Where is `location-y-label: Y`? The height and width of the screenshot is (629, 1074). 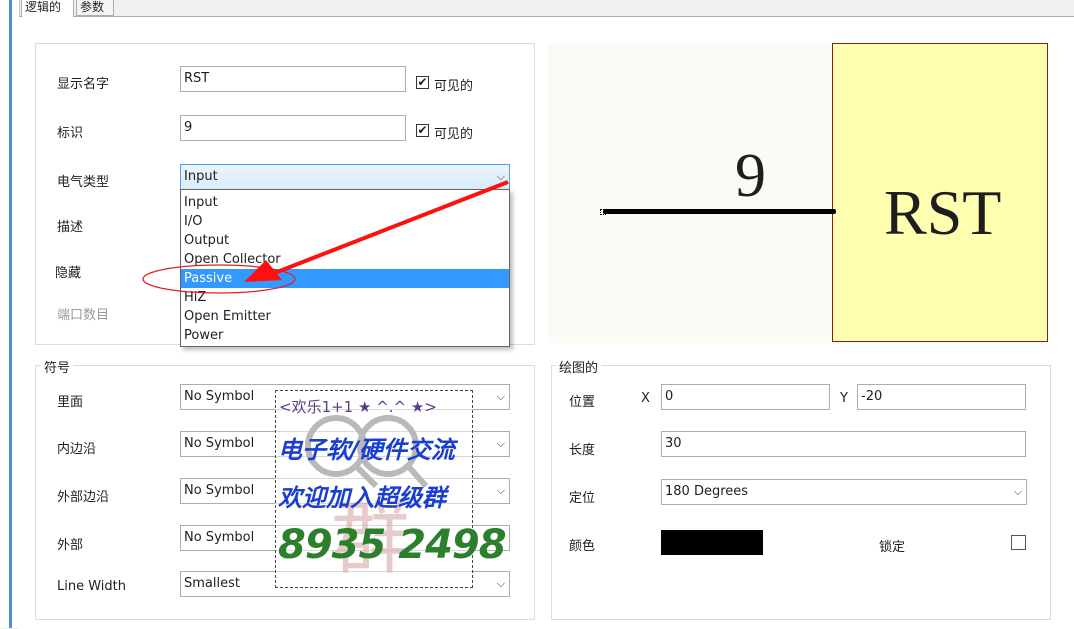 location-y-label: Y is located at coordinates (844, 398).